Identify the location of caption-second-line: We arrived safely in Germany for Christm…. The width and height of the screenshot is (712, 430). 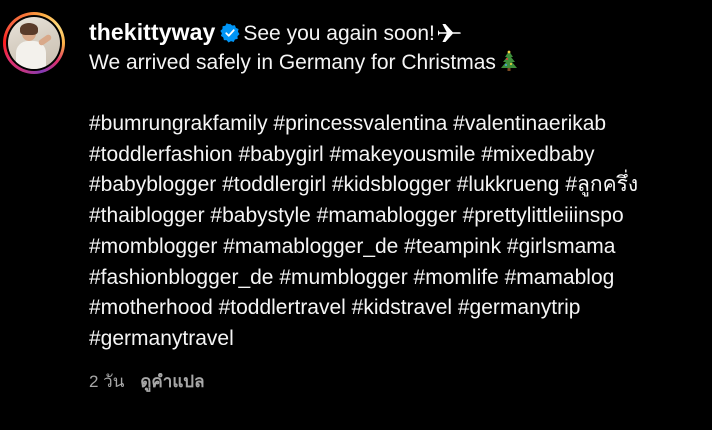
(400, 63).